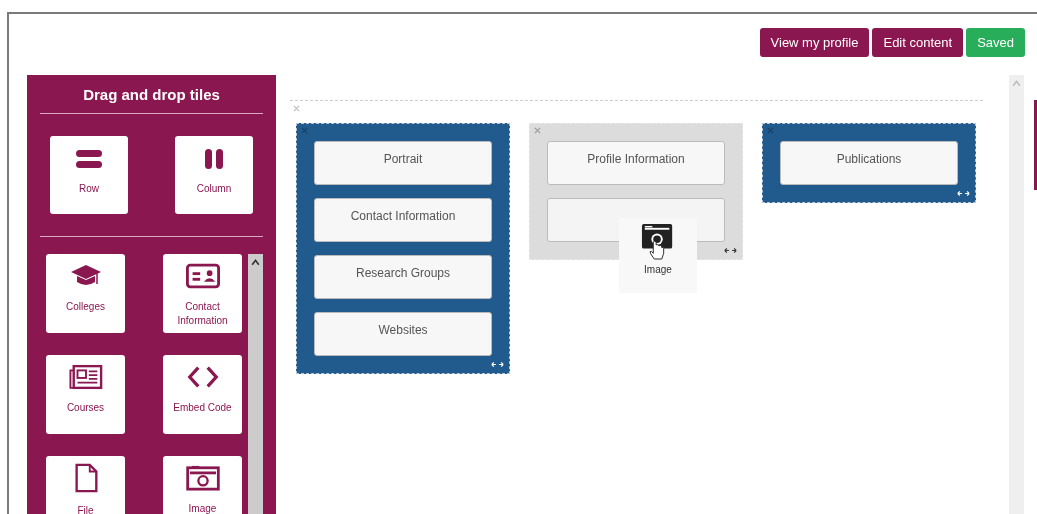 The height and width of the screenshot is (514, 1037). I want to click on content-tile: Websites, so click(403, 334).